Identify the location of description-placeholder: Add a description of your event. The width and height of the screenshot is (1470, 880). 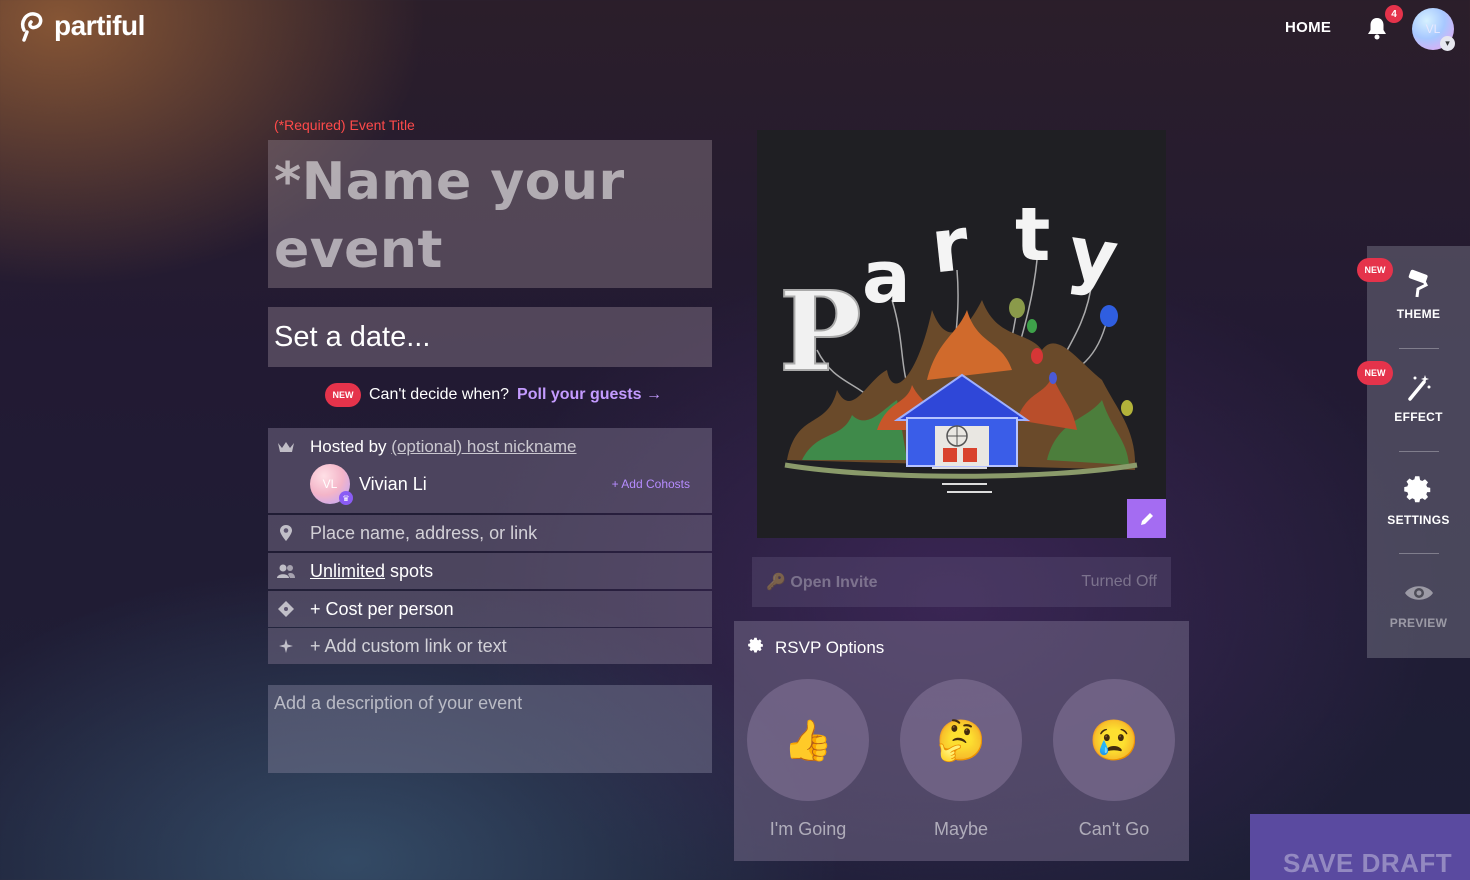
(398, 703).